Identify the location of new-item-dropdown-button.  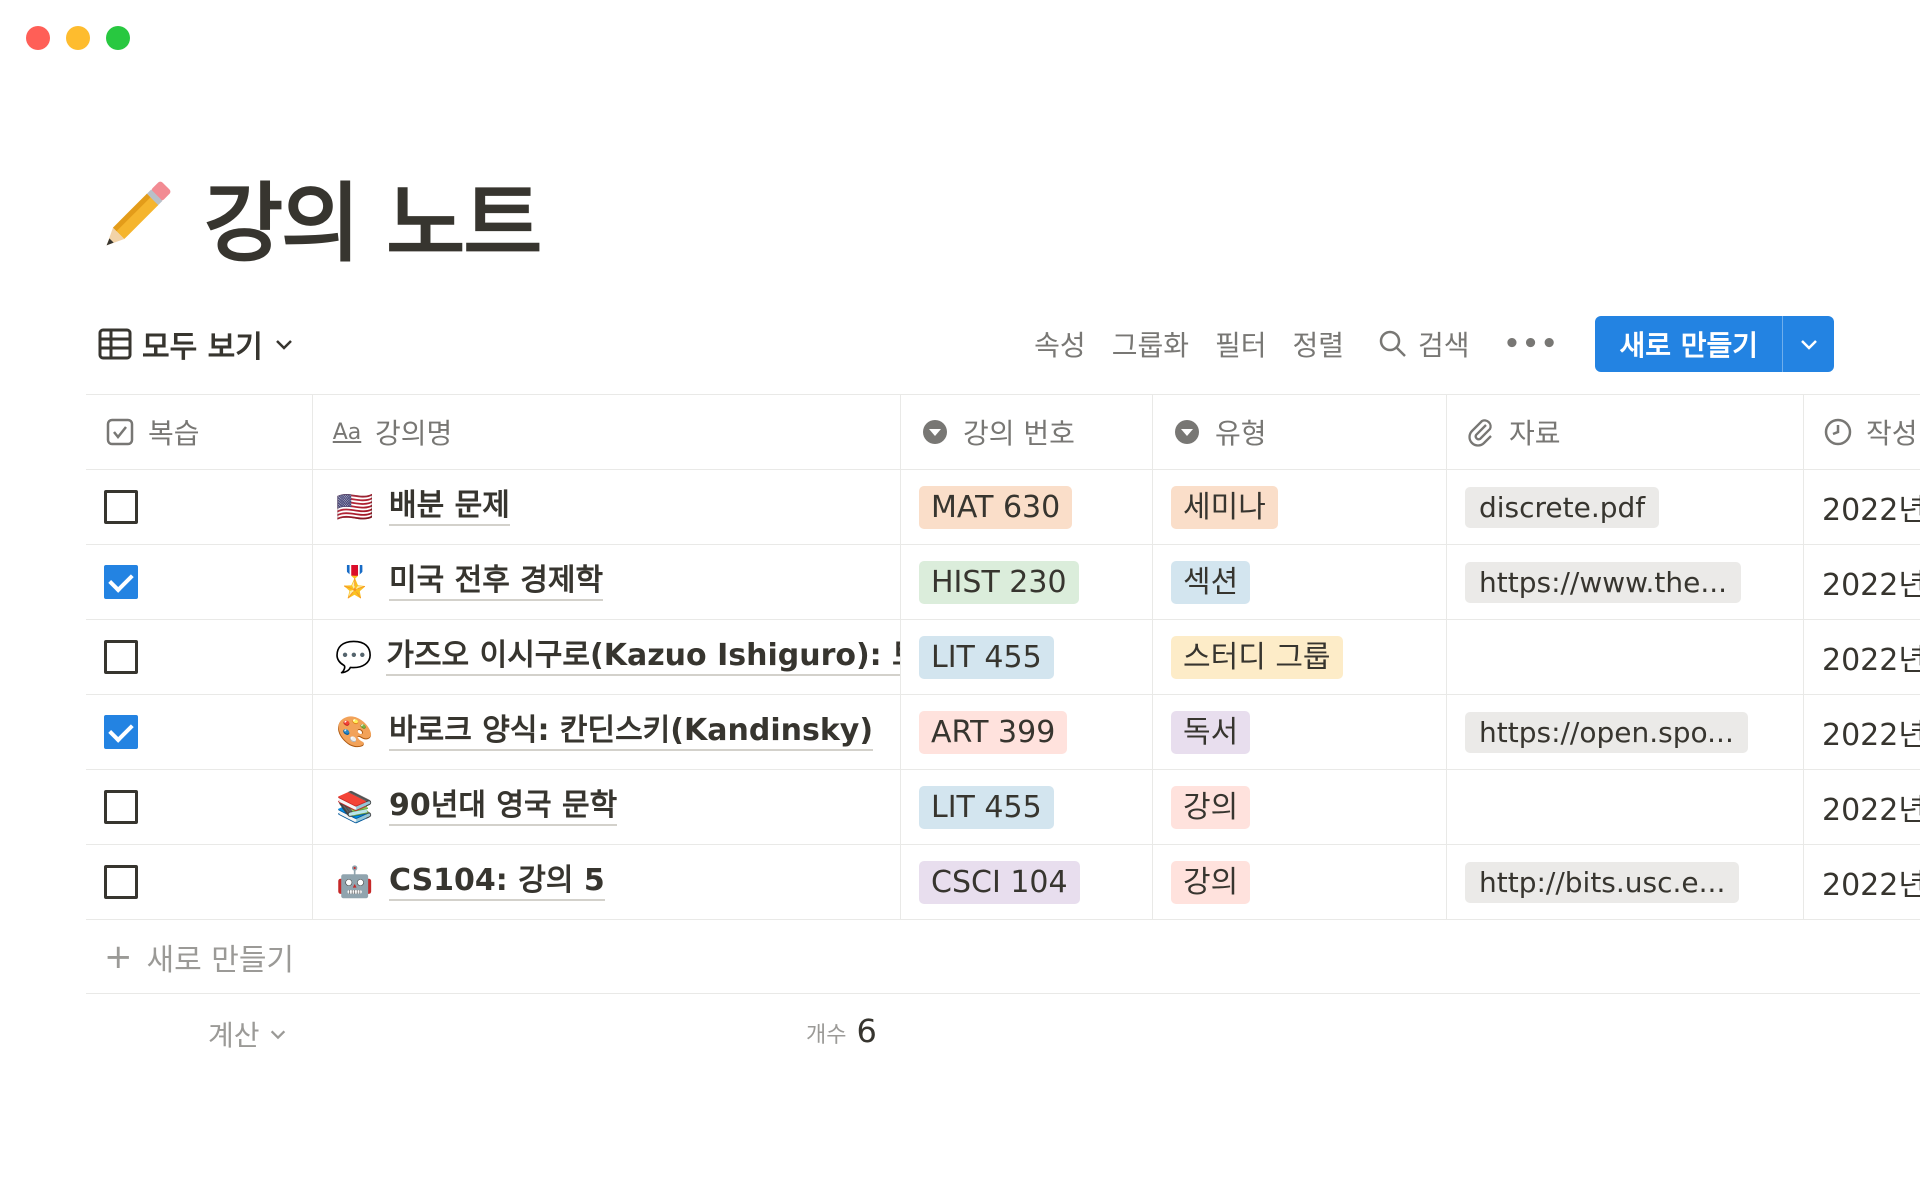
(1808, 344).